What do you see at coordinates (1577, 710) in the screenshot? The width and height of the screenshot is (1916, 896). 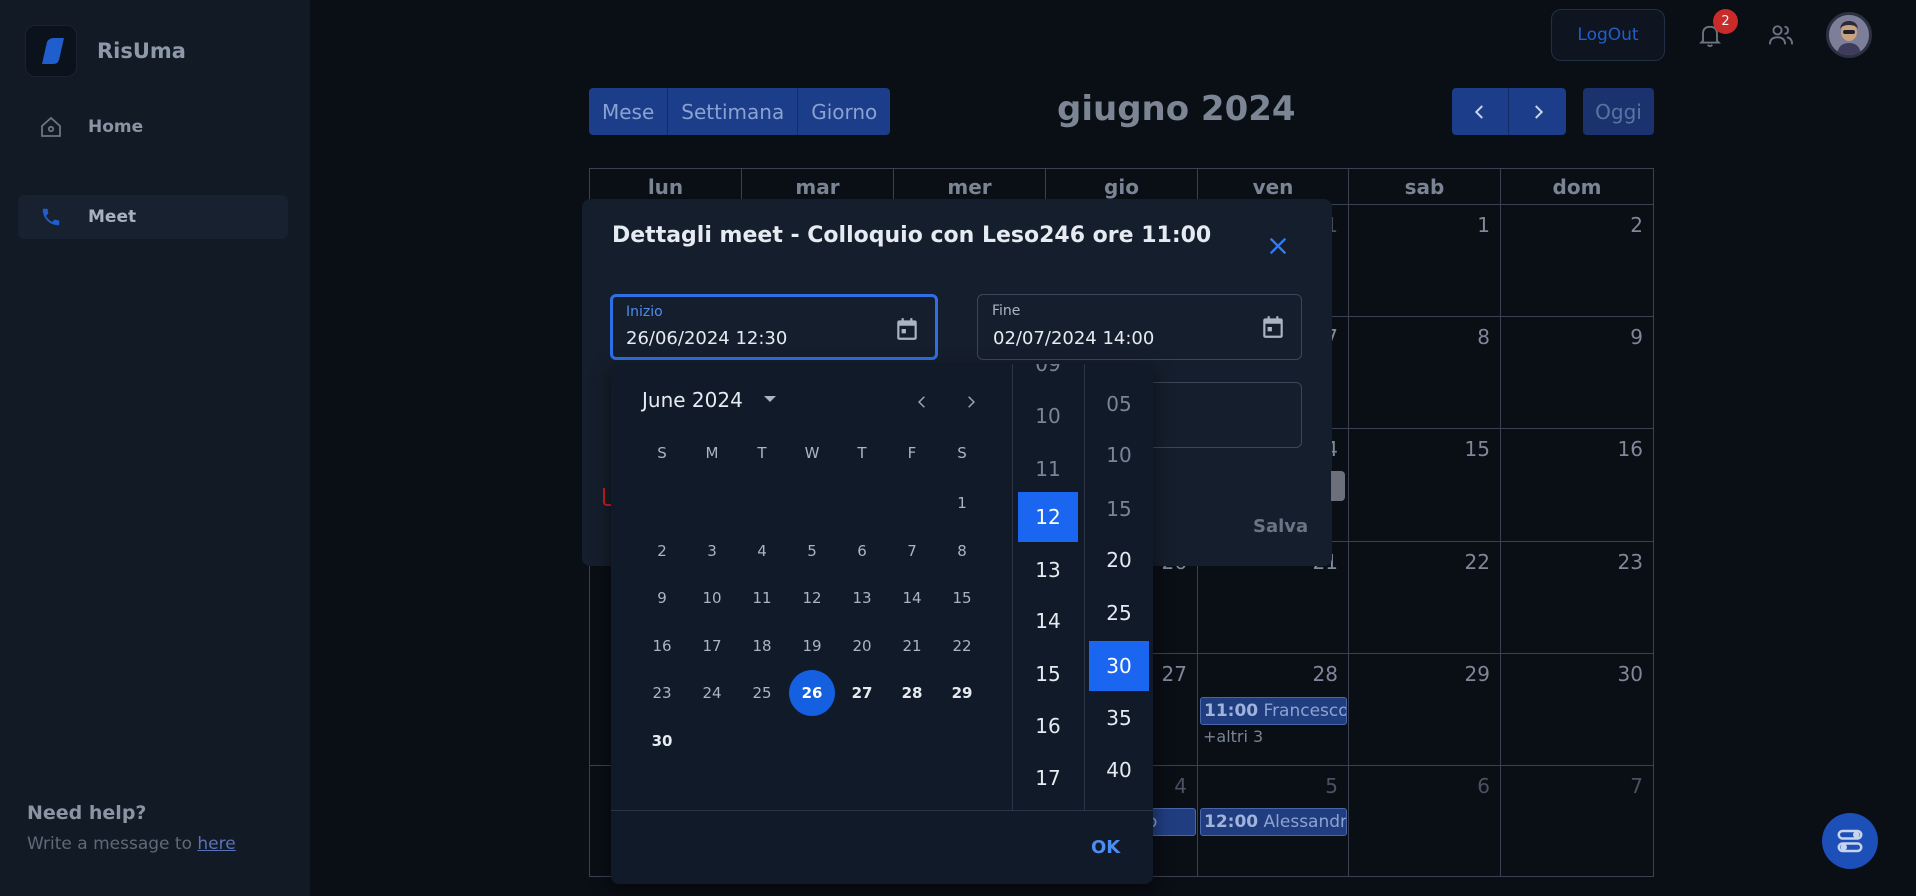 I see `day-cell: 30` at bounding box center [1577, 710].